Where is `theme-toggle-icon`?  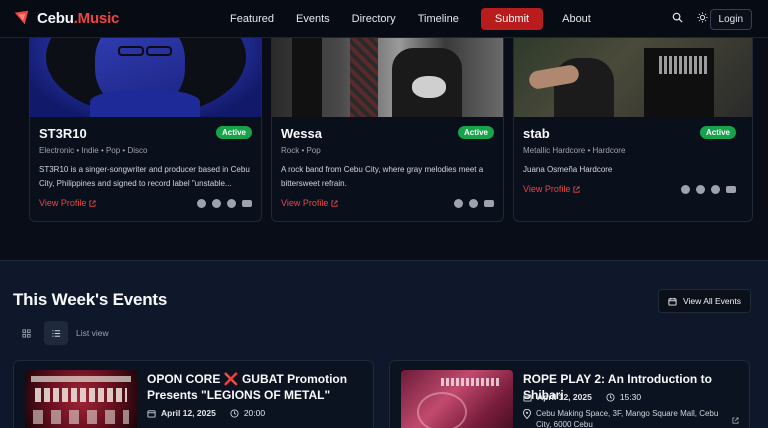
theme-toggle-icon is located at coordinates (702, 17).